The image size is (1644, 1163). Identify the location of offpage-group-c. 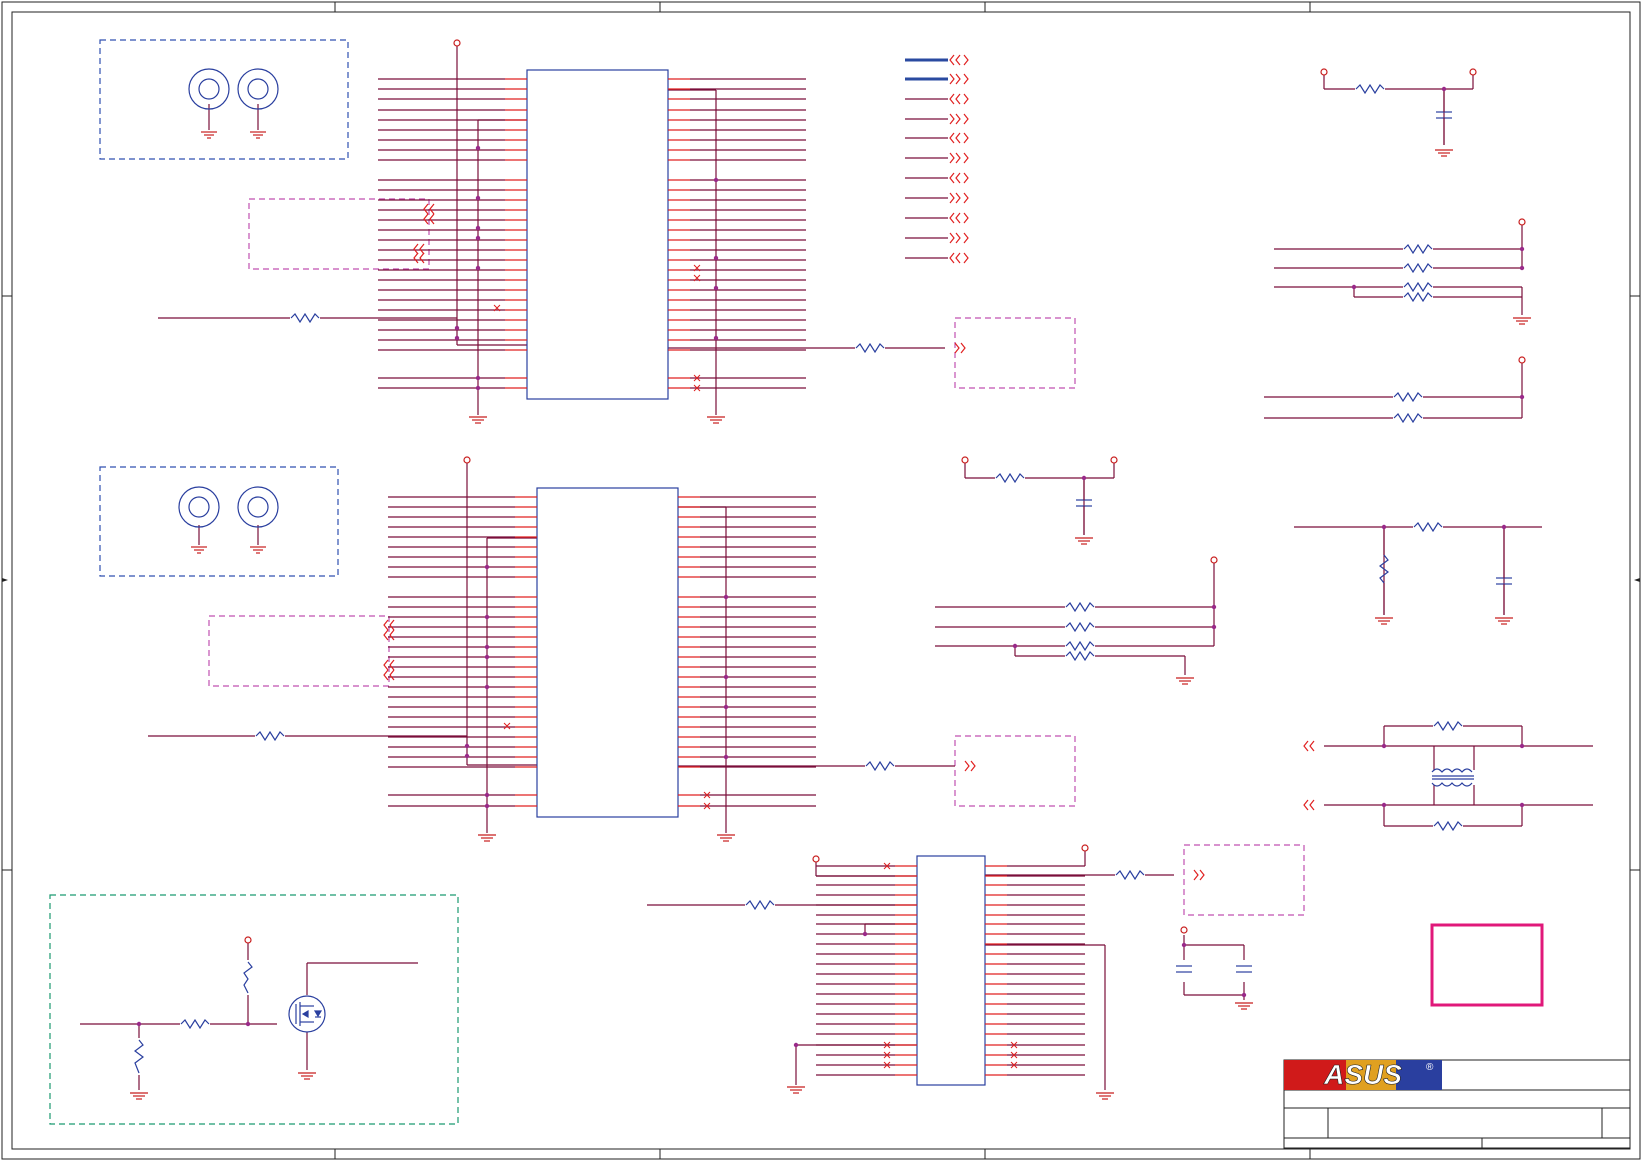
(1244, 880).